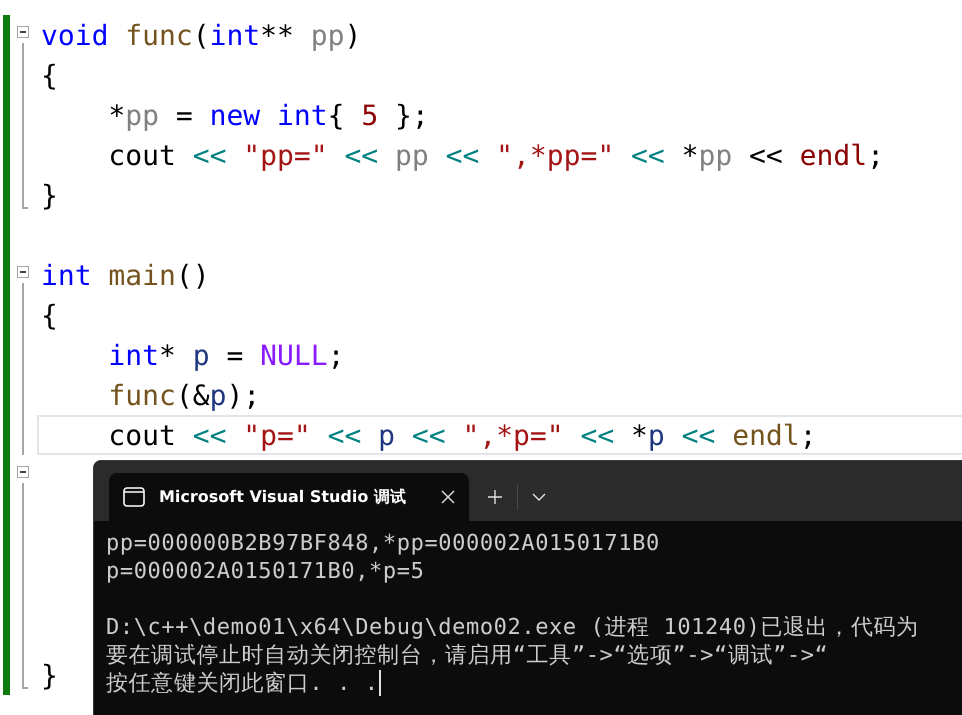 This screenshot has height=715, width=962. Describe the element at coordinates (134, 497) in the screenshot. I see `console-icon` at that location.